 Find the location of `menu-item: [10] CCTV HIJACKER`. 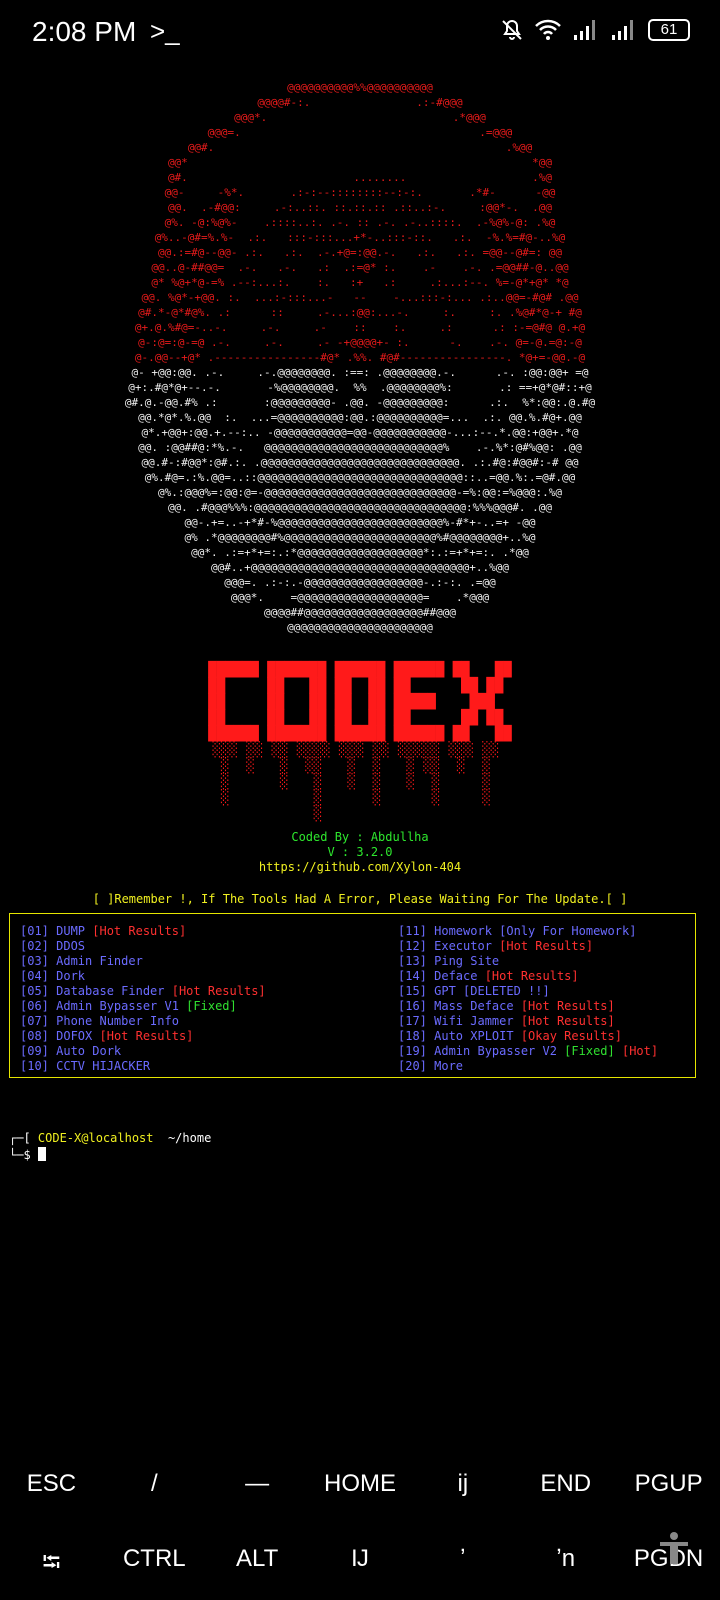

menu-item: [10] CCTV HIJACKER is located at coordinates (143, 1066).